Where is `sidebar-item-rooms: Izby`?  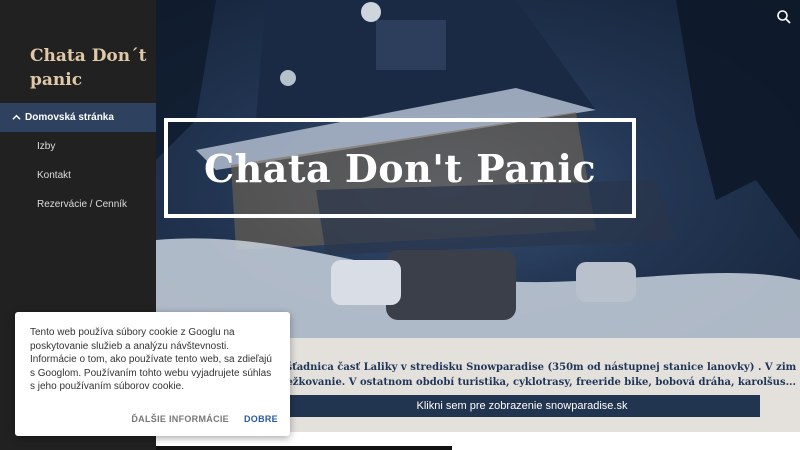 sidebar-item-rooms: Izby is located at coordinates (78, 146).